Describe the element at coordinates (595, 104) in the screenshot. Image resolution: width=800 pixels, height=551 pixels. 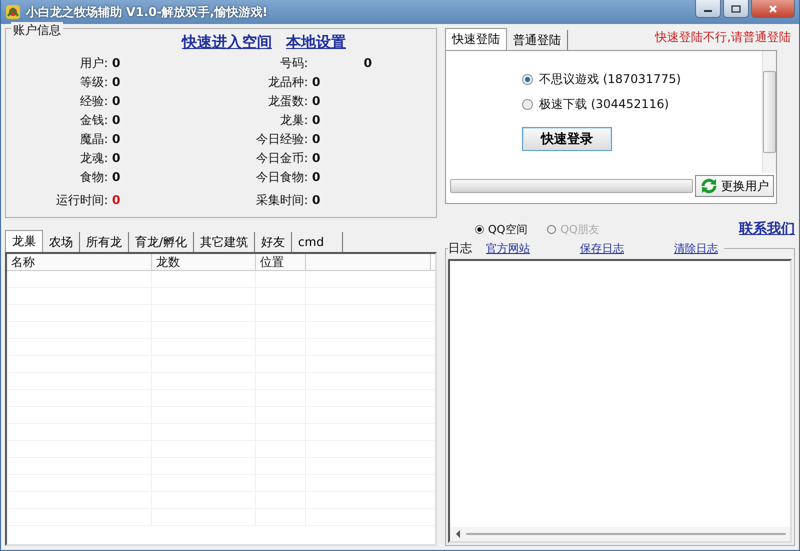
I see `account-radio: 极速下载 (304452116)` at that location.